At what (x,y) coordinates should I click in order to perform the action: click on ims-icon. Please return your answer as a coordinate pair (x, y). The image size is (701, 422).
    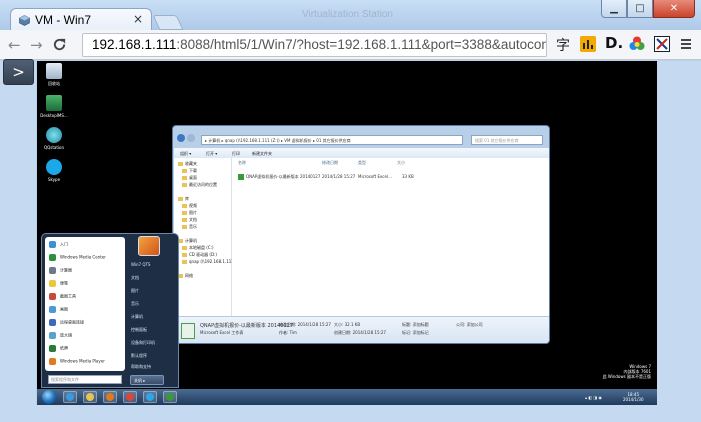
    Looking at the image, I should click on (54, 103).